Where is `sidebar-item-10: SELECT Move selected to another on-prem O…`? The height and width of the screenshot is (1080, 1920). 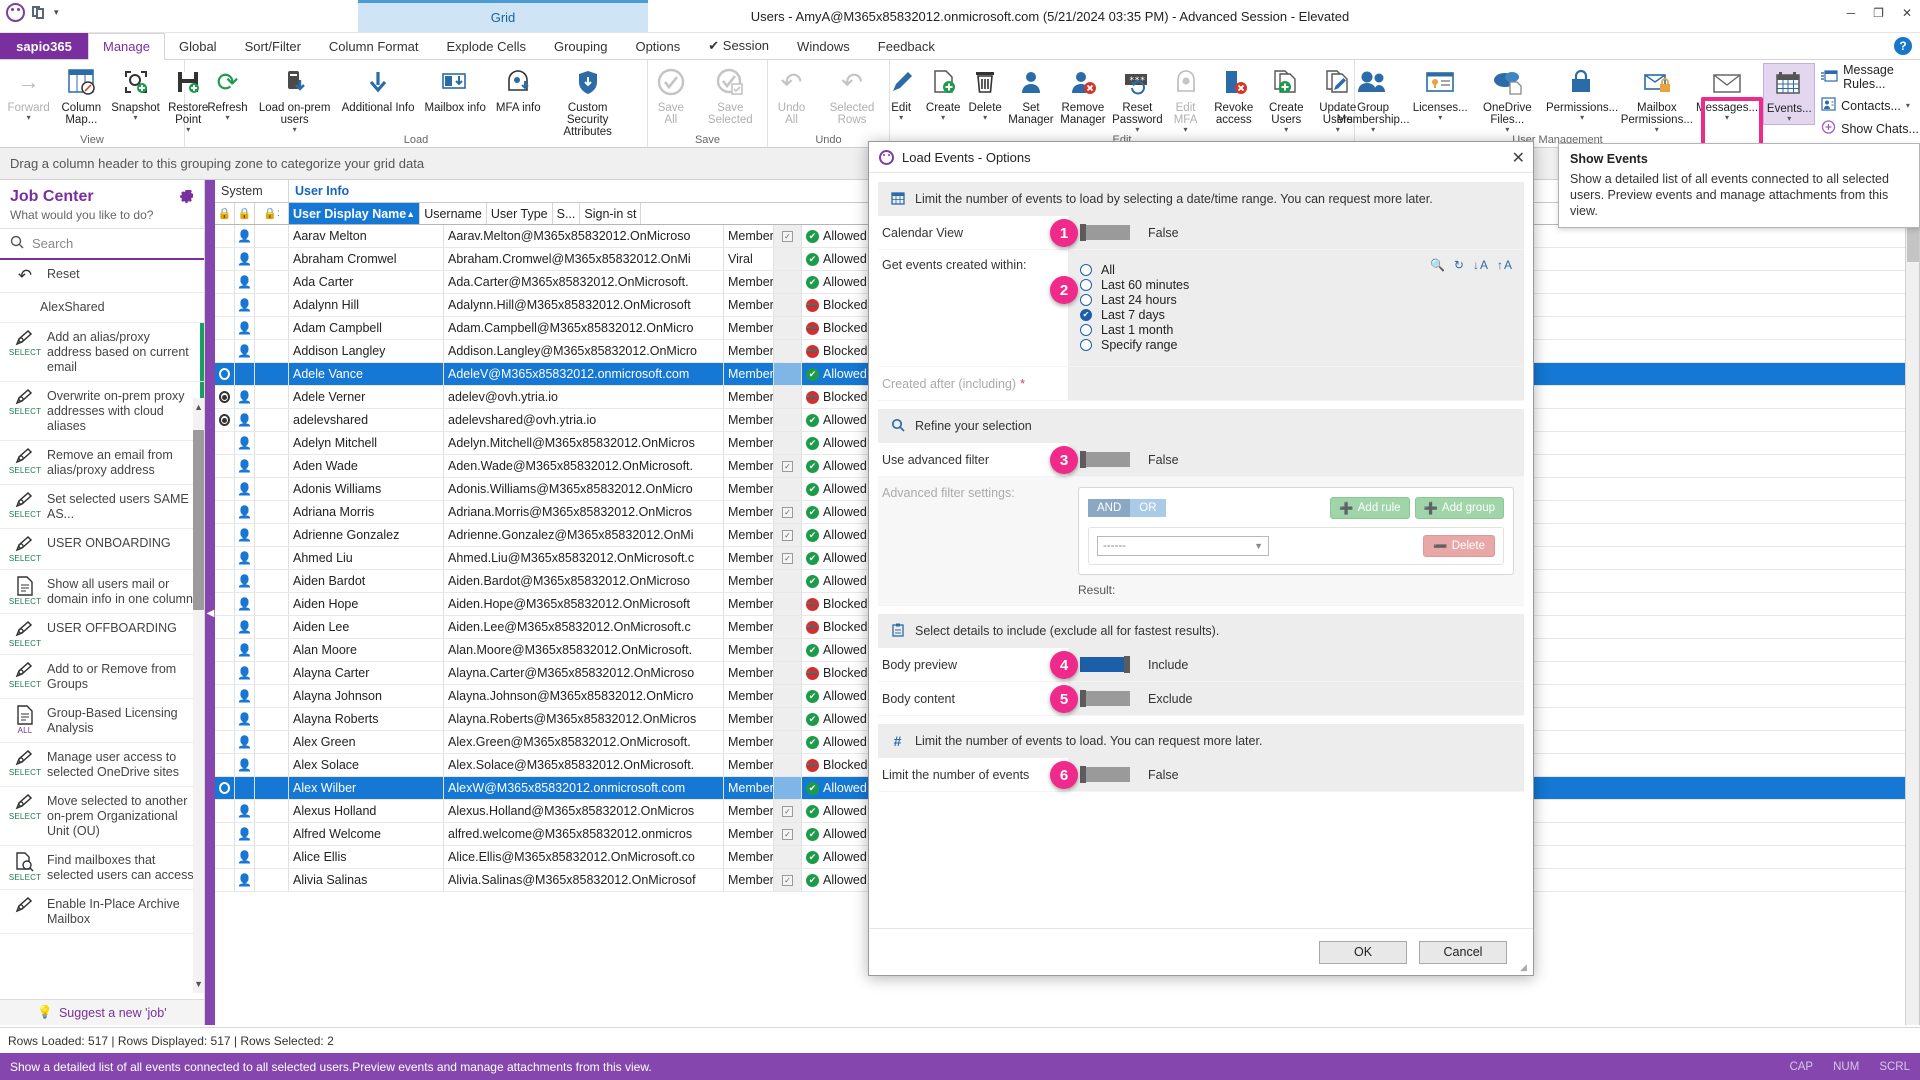 sidebar-item-10: SELECT Move selected to another on-prem O… is located at coordinates (102, 816).